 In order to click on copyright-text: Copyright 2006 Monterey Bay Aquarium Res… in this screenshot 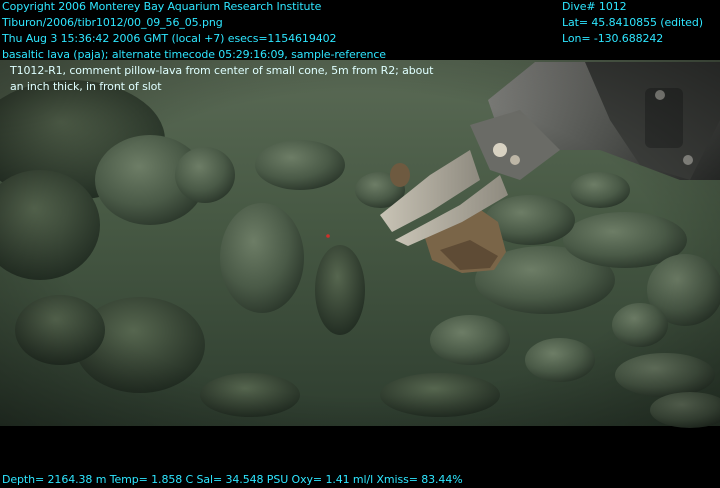, I will do `click(162, 6)`.